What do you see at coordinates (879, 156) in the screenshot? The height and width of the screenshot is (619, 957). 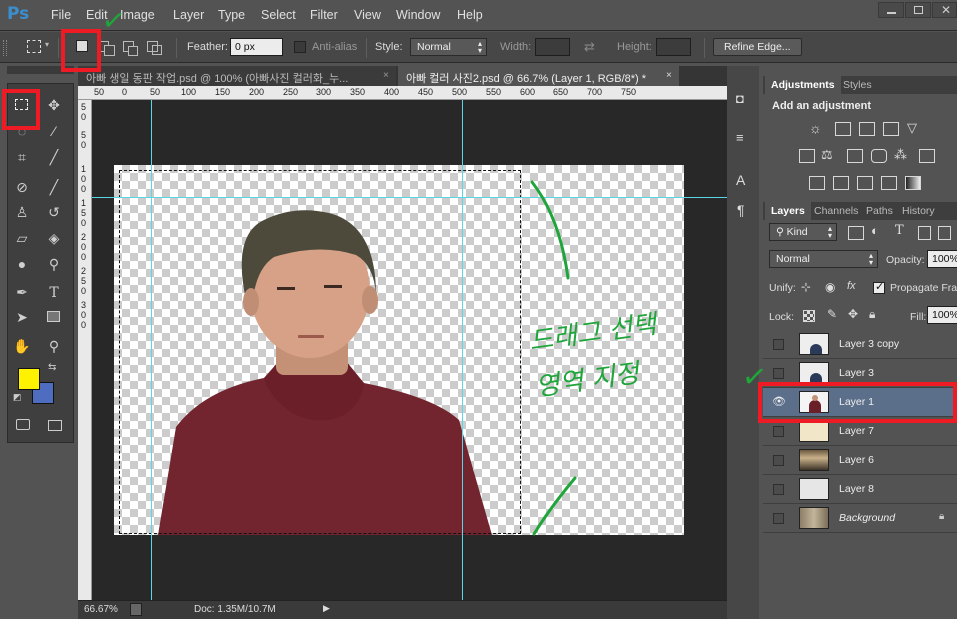 I see `photo-filter-icon` at bounding box center [879, 156].